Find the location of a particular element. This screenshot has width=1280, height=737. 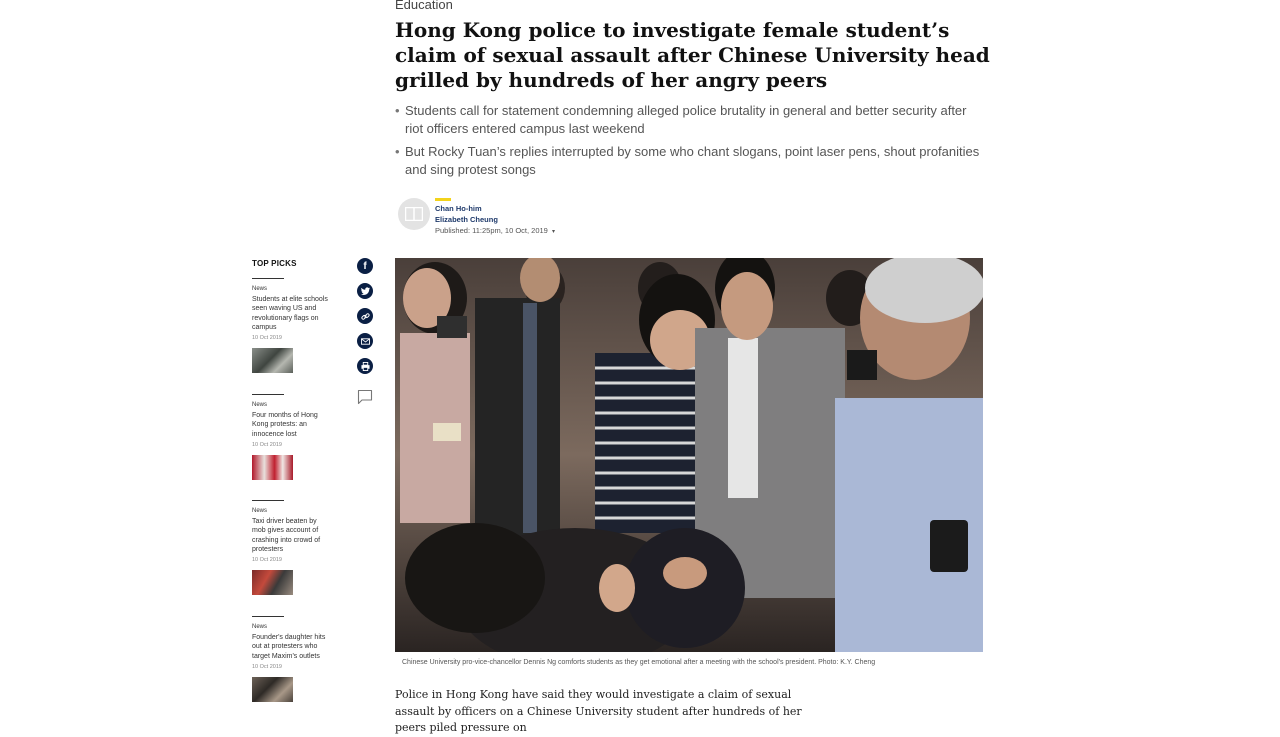

book-icon is located at coordinates (414, 214).